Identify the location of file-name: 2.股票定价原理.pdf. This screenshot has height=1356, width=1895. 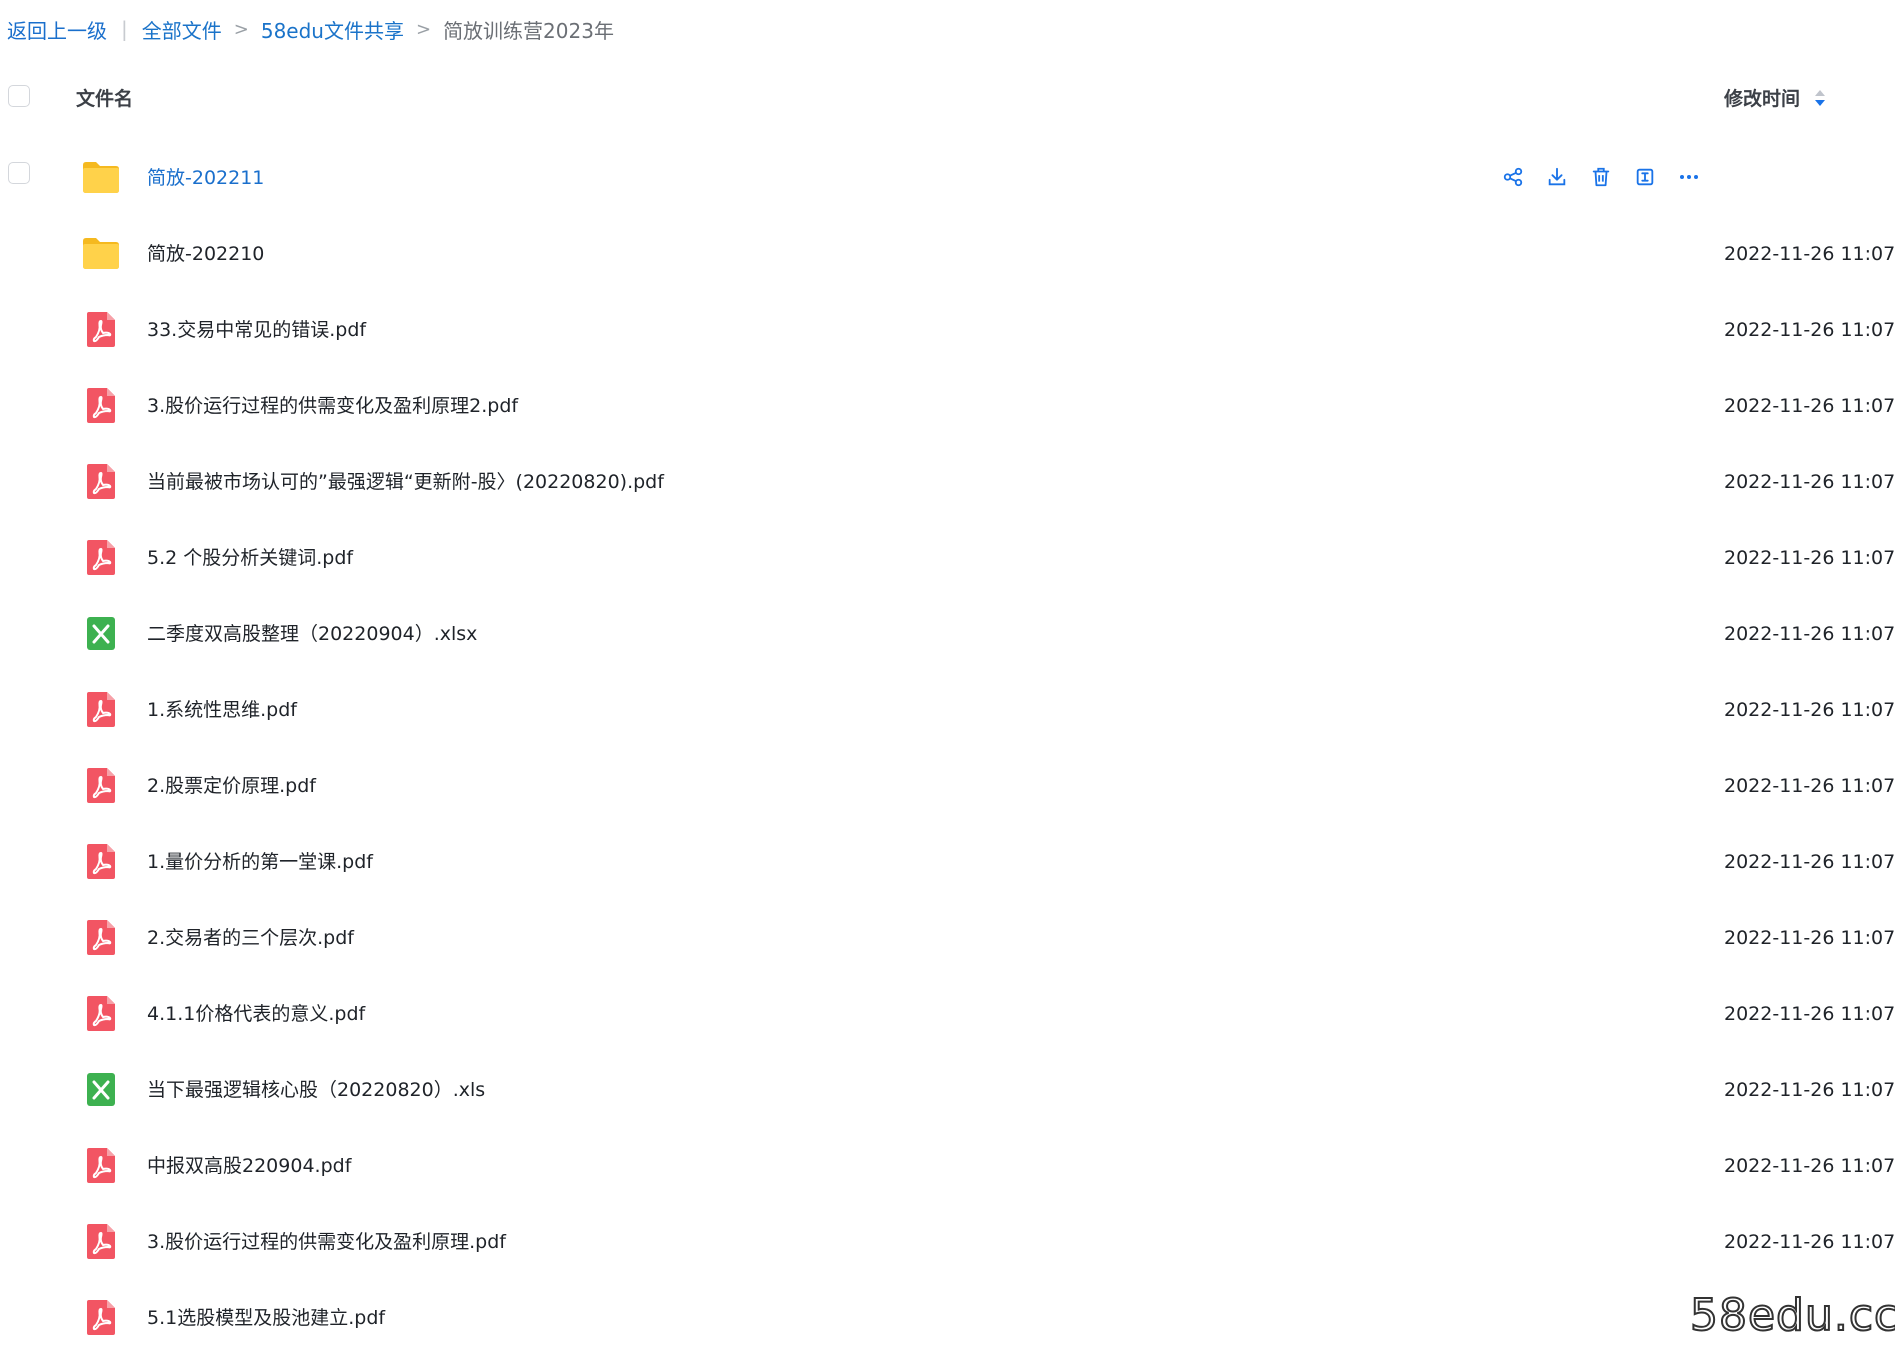
(231, 786).